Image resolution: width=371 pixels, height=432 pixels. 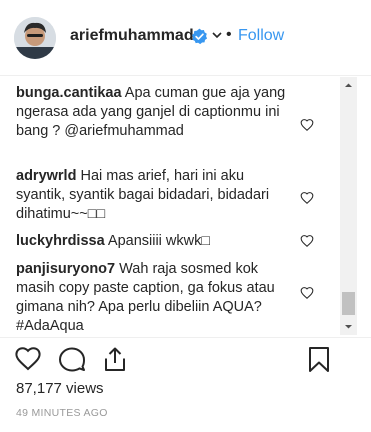 What do you see at coordinates (217, 35) in the screenshot?
I see `chevron-down-icon` at bounding box center [217, 35].